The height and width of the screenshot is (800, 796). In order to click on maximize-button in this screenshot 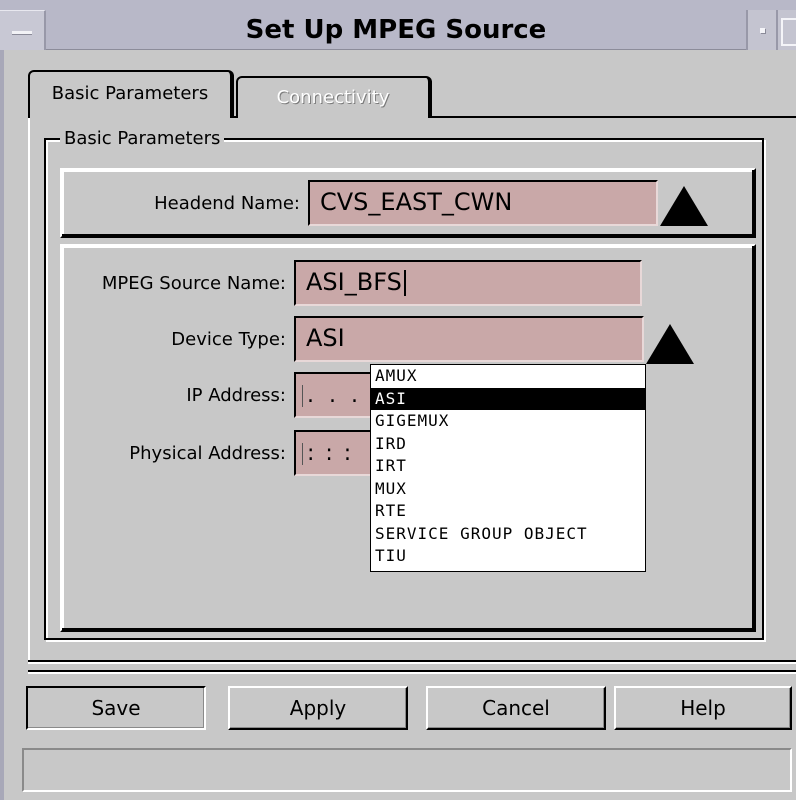, I will do `click(786, 30)`.